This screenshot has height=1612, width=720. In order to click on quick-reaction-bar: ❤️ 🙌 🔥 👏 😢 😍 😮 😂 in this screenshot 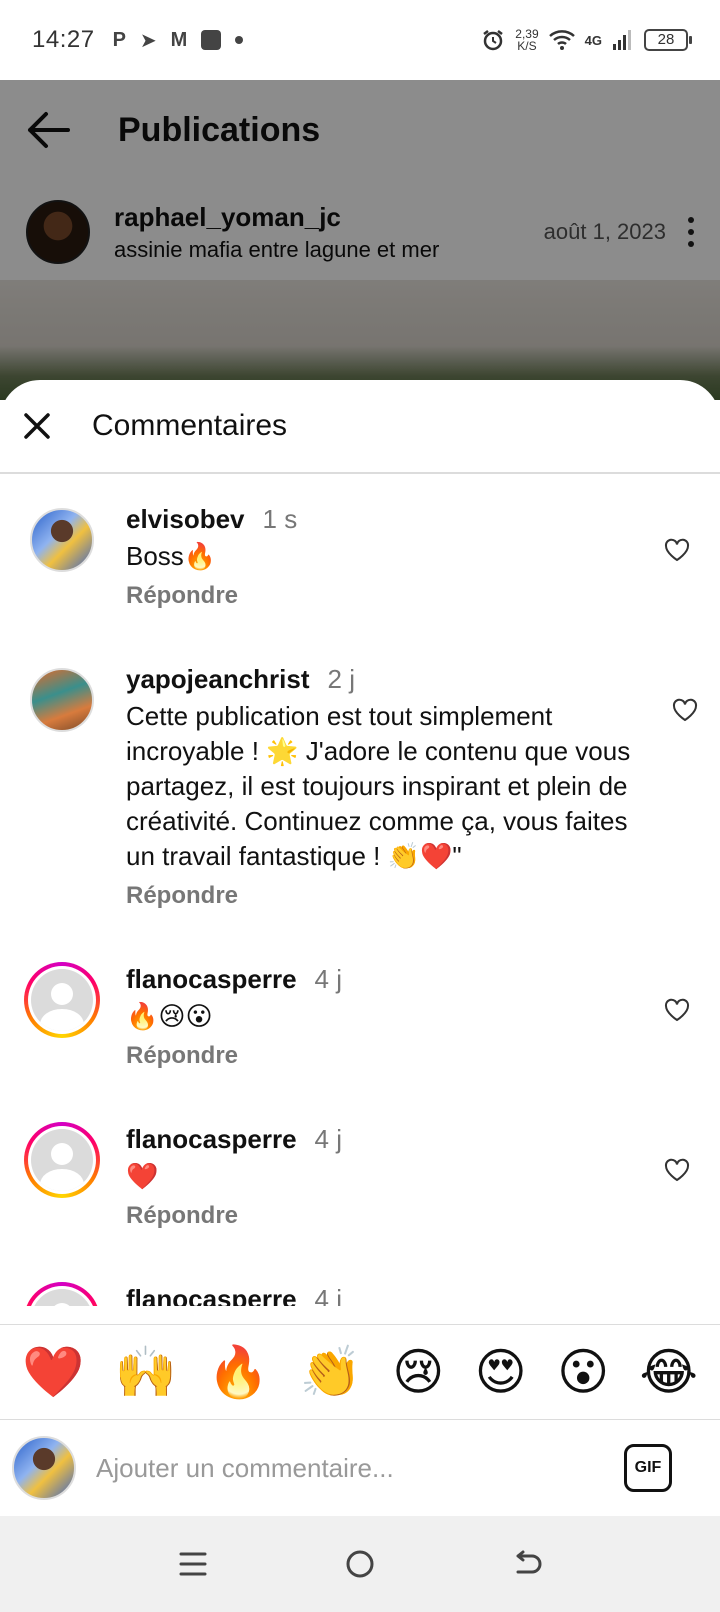, I will do `click(360, 1372)`.